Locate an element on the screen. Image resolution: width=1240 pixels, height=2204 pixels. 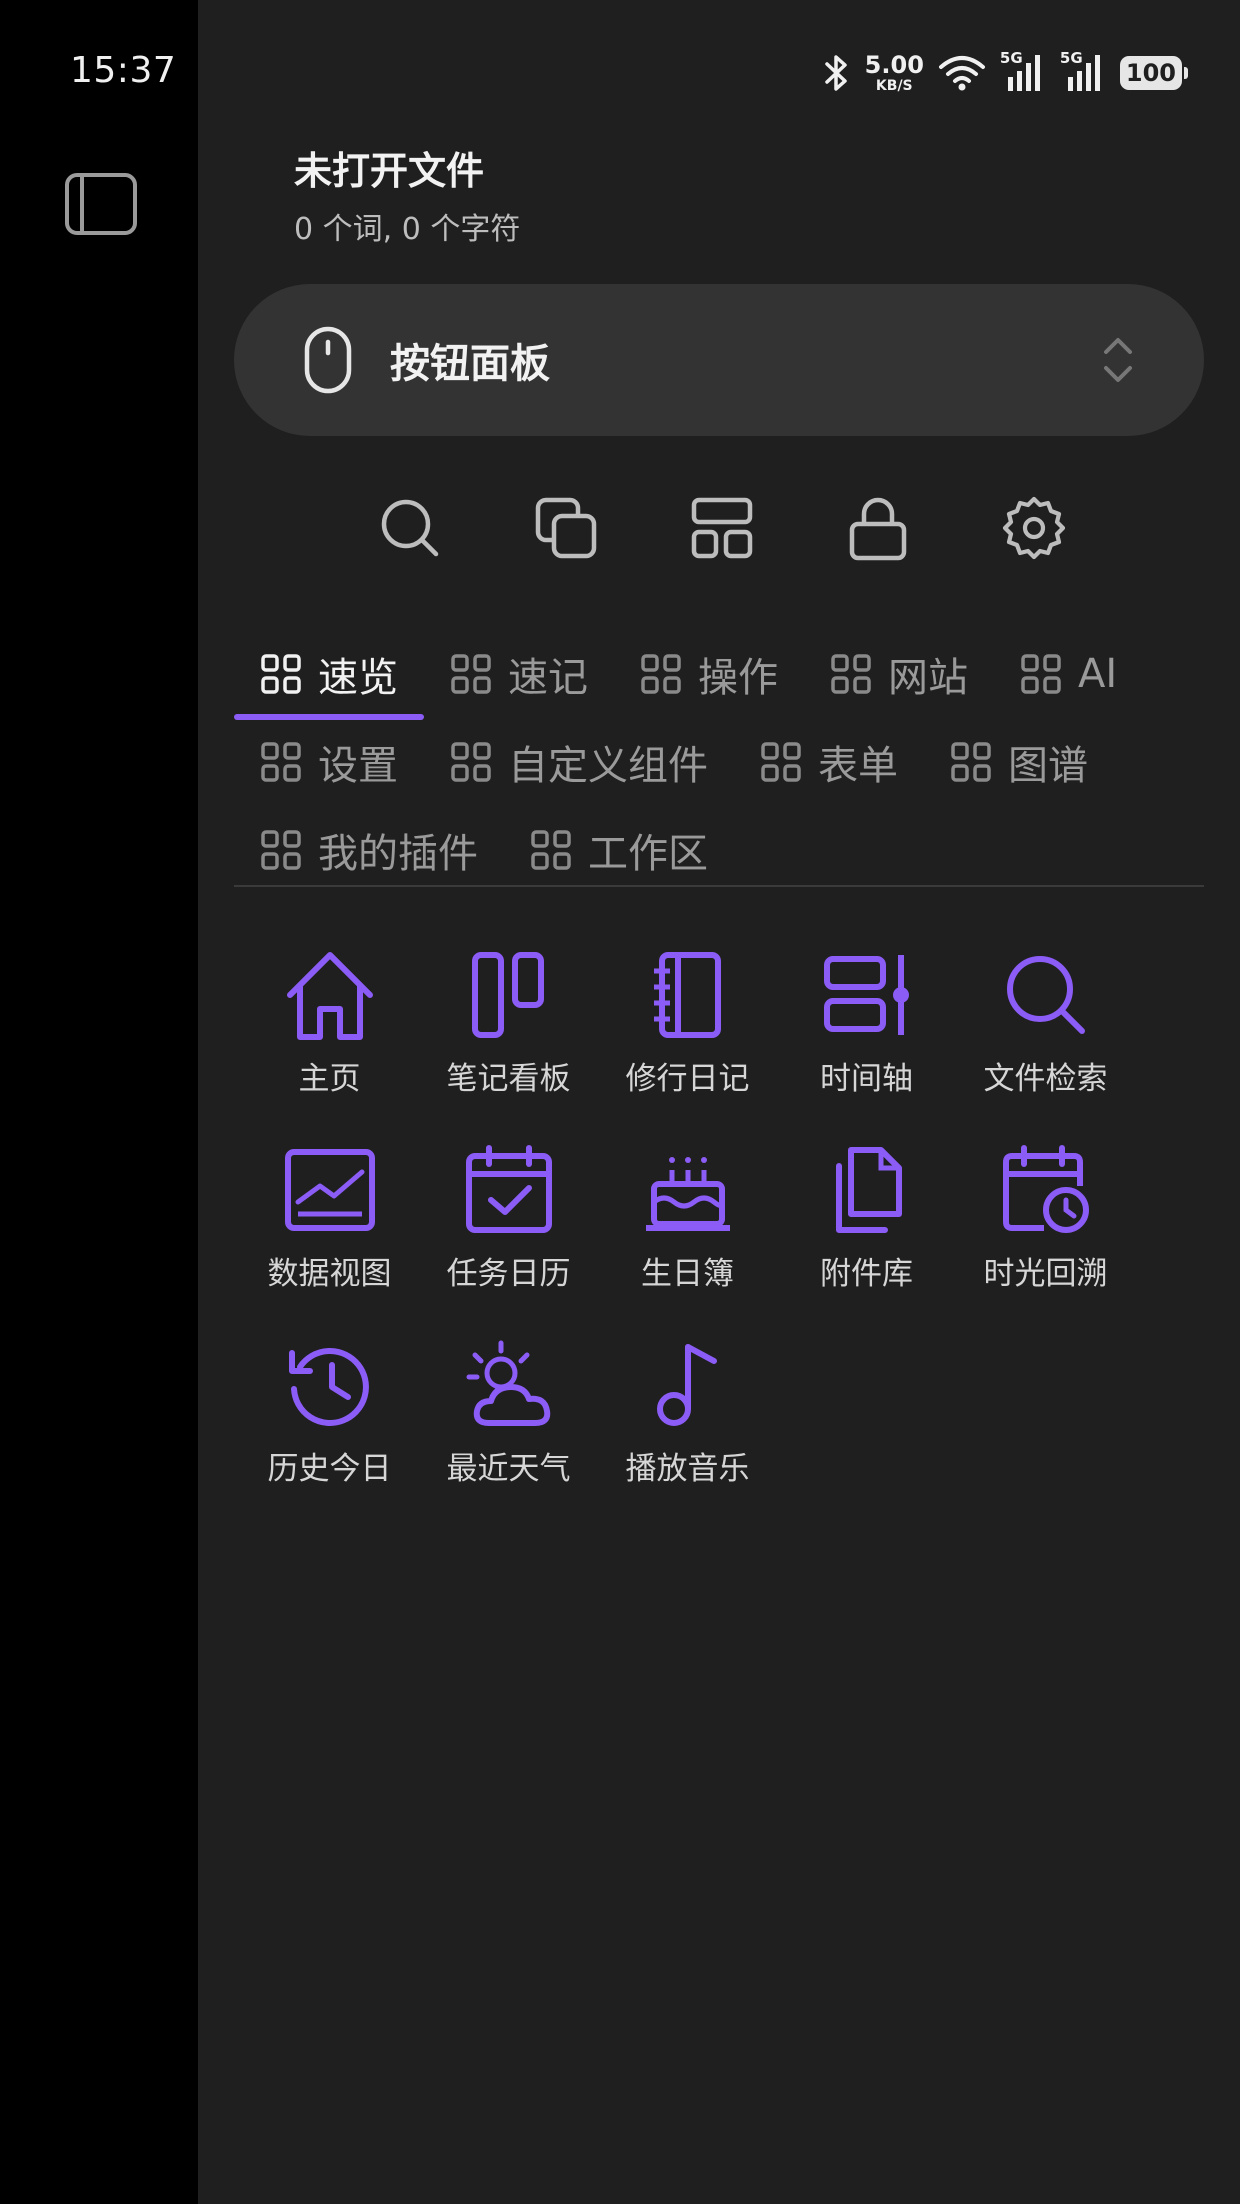
item-note-kanban: 笔记看板 is located at coordinates (508, 1021).